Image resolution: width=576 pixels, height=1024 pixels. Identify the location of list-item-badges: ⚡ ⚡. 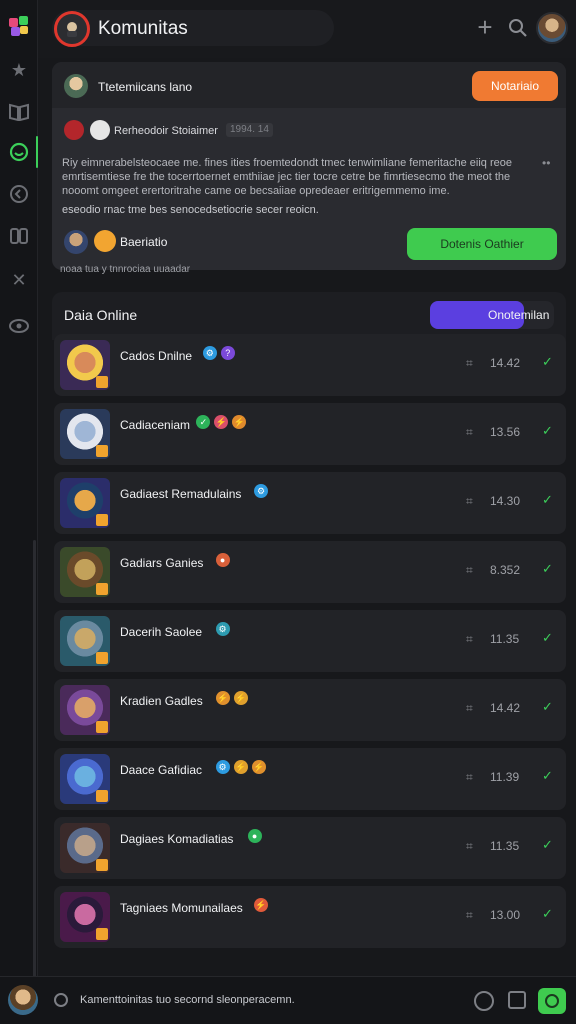
(231, 698).